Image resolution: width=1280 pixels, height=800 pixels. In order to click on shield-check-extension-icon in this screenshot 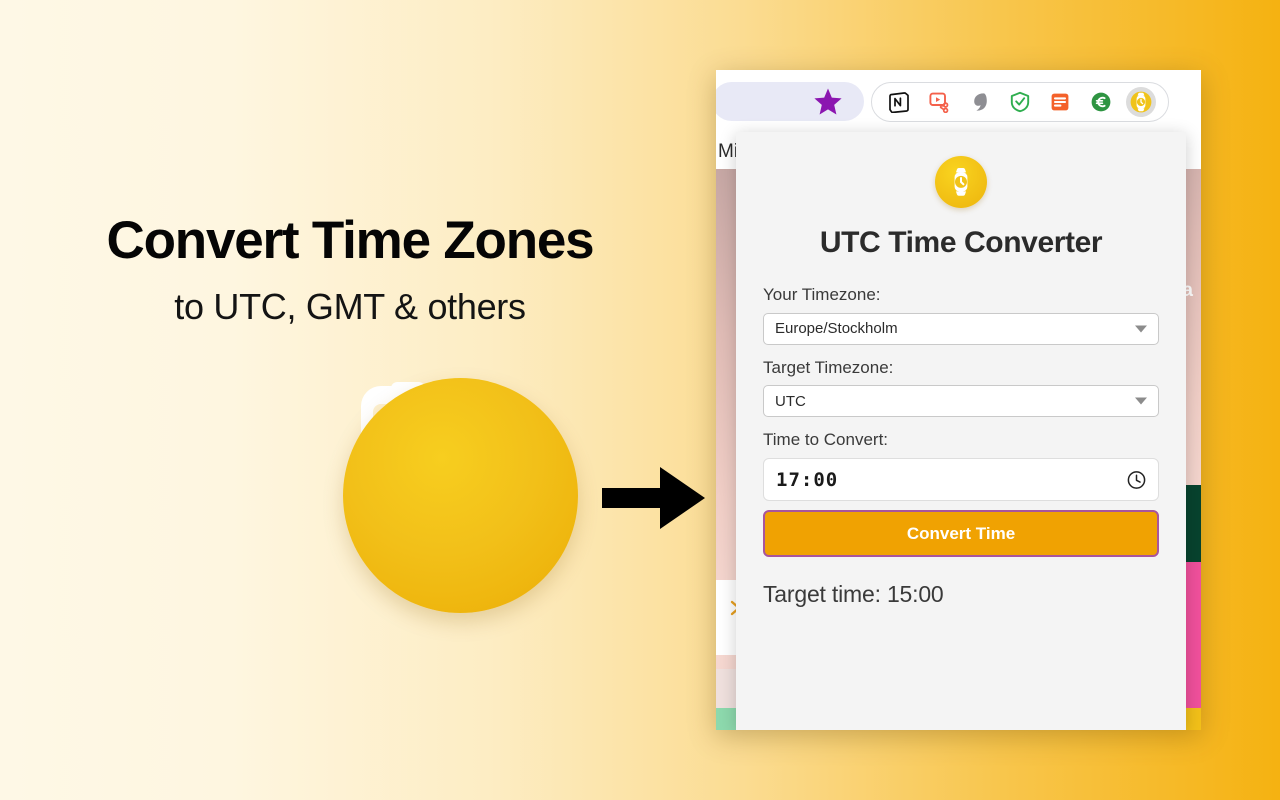, I will do `click(1020, 102)`.